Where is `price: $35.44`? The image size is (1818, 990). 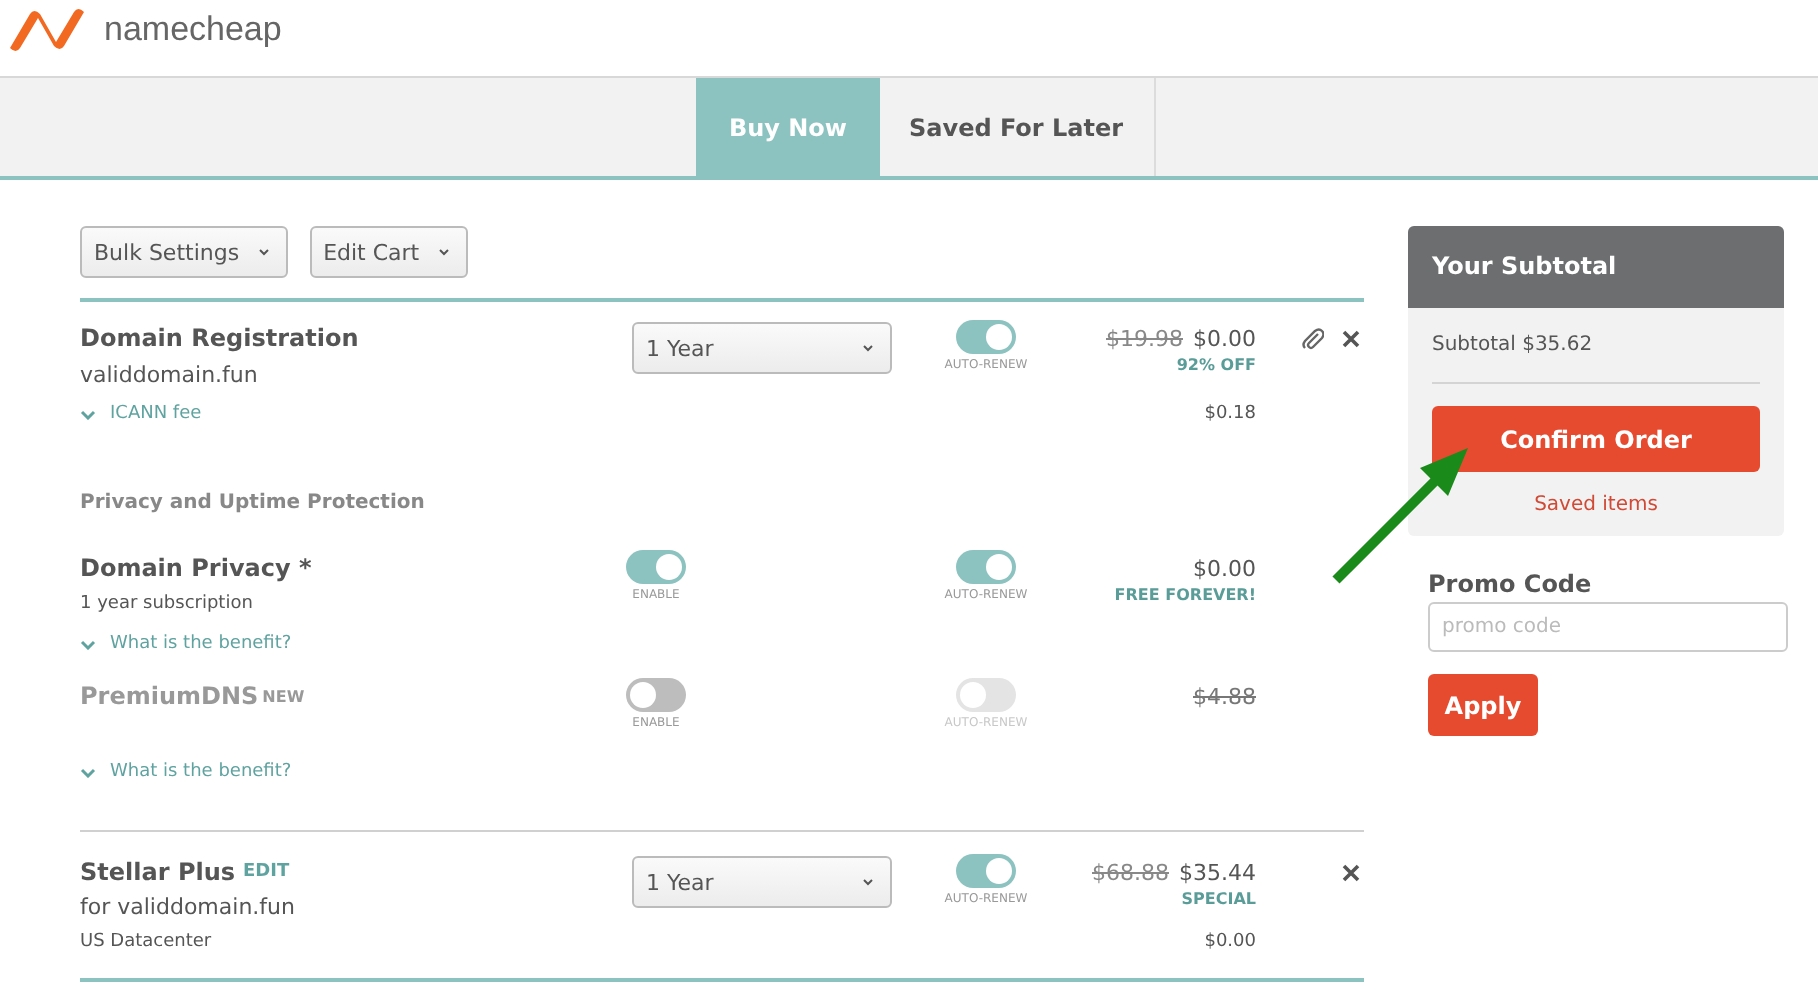
price: $35.44 is located at coordinates (1217, 872).